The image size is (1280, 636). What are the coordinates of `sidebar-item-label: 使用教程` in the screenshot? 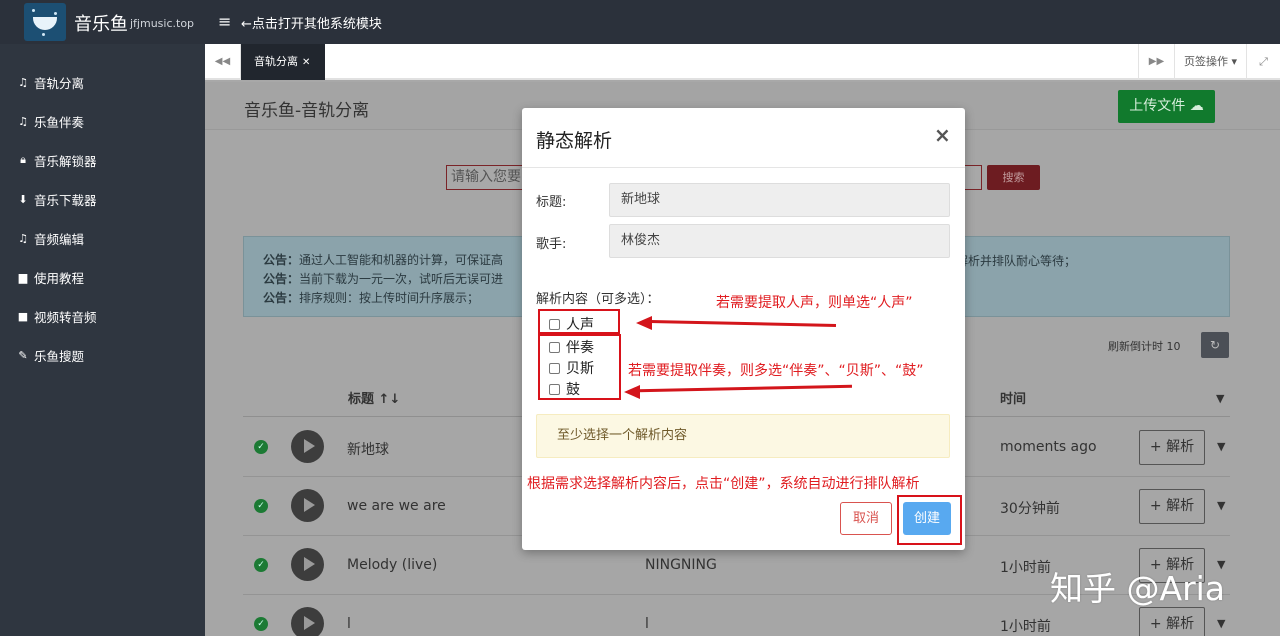 It's located at (59, 278).